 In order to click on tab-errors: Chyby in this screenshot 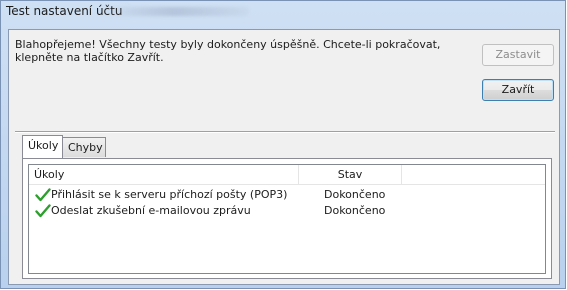, I will do `click(84, 147)`.